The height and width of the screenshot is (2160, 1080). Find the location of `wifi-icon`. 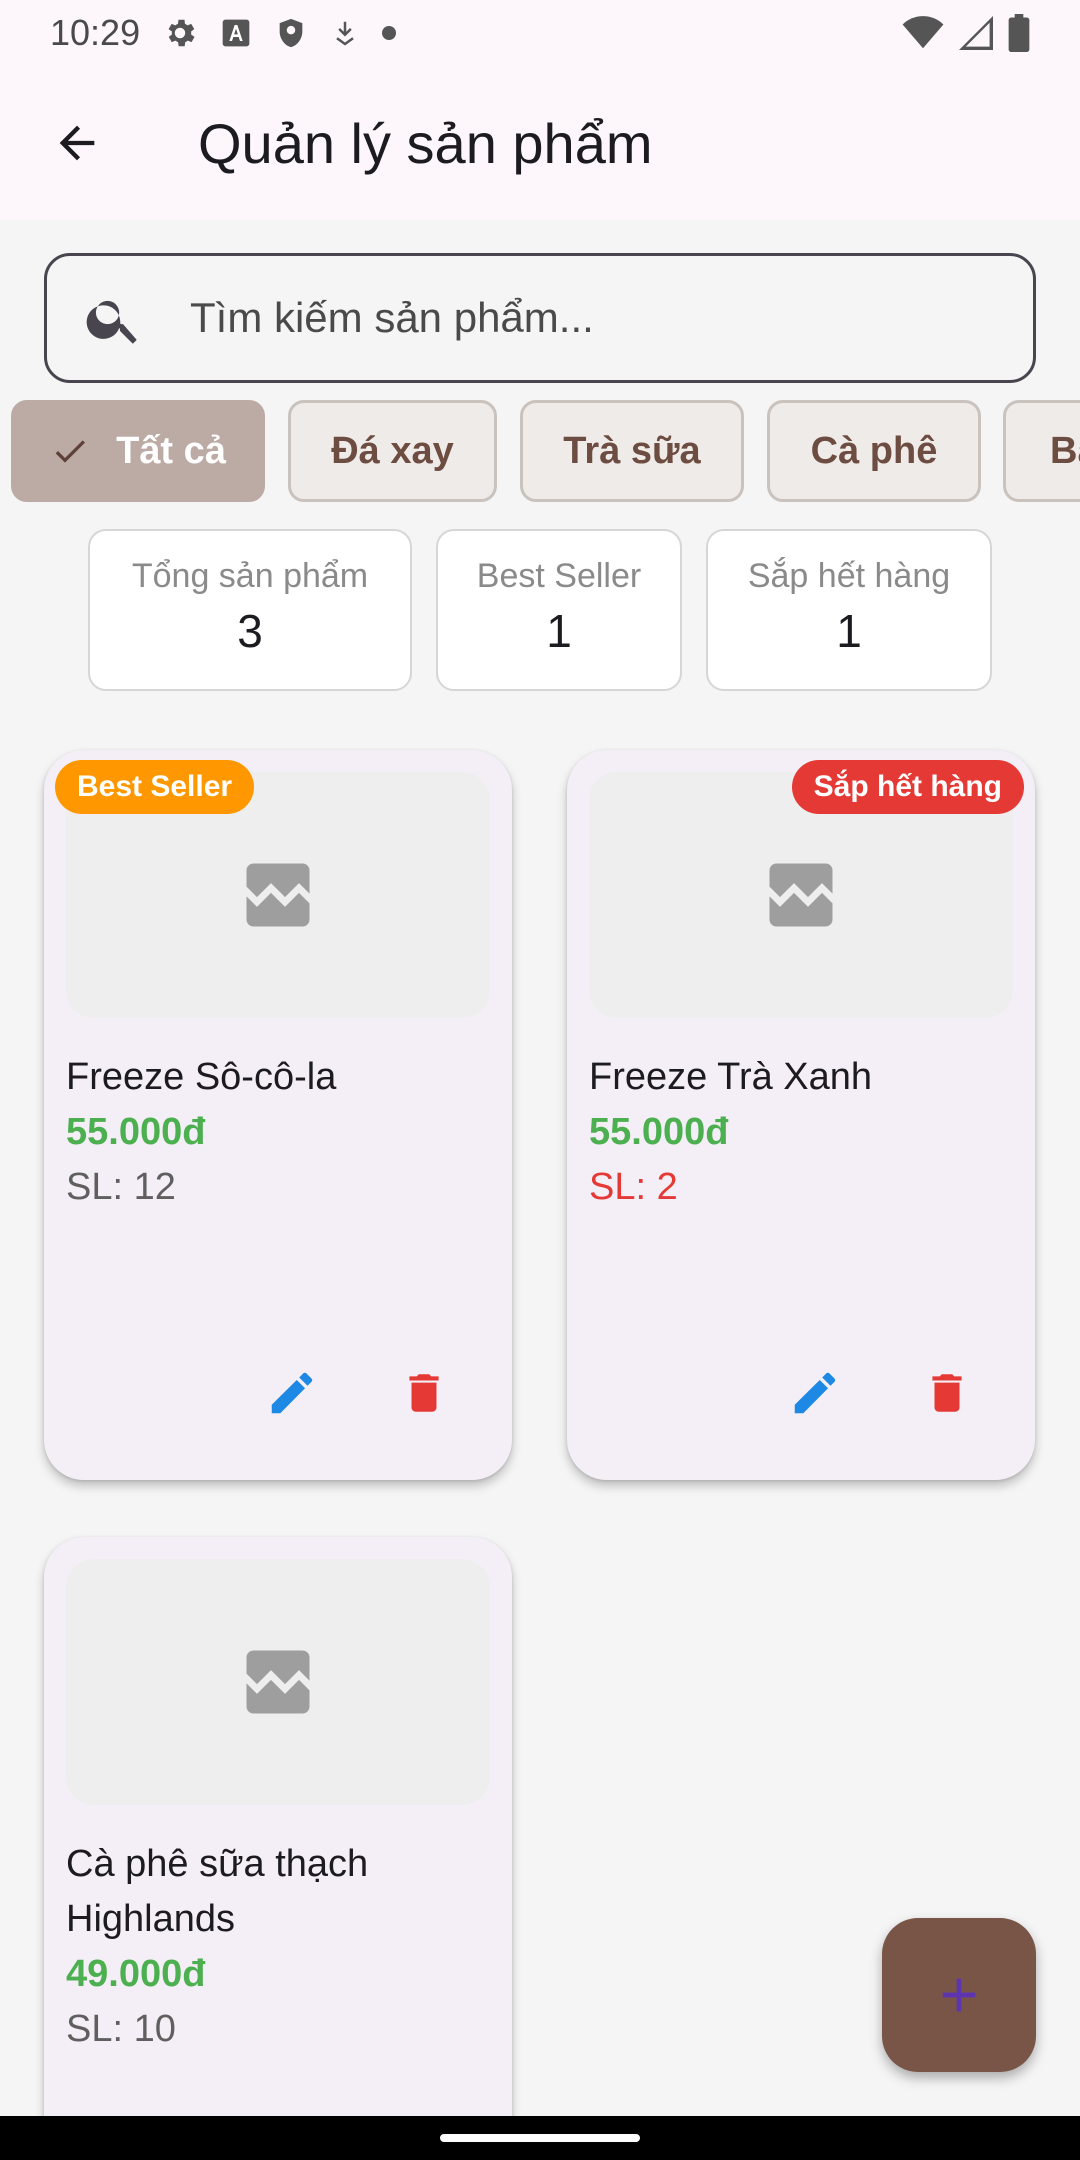

wifi-icon is located at coordinates (923, 33).